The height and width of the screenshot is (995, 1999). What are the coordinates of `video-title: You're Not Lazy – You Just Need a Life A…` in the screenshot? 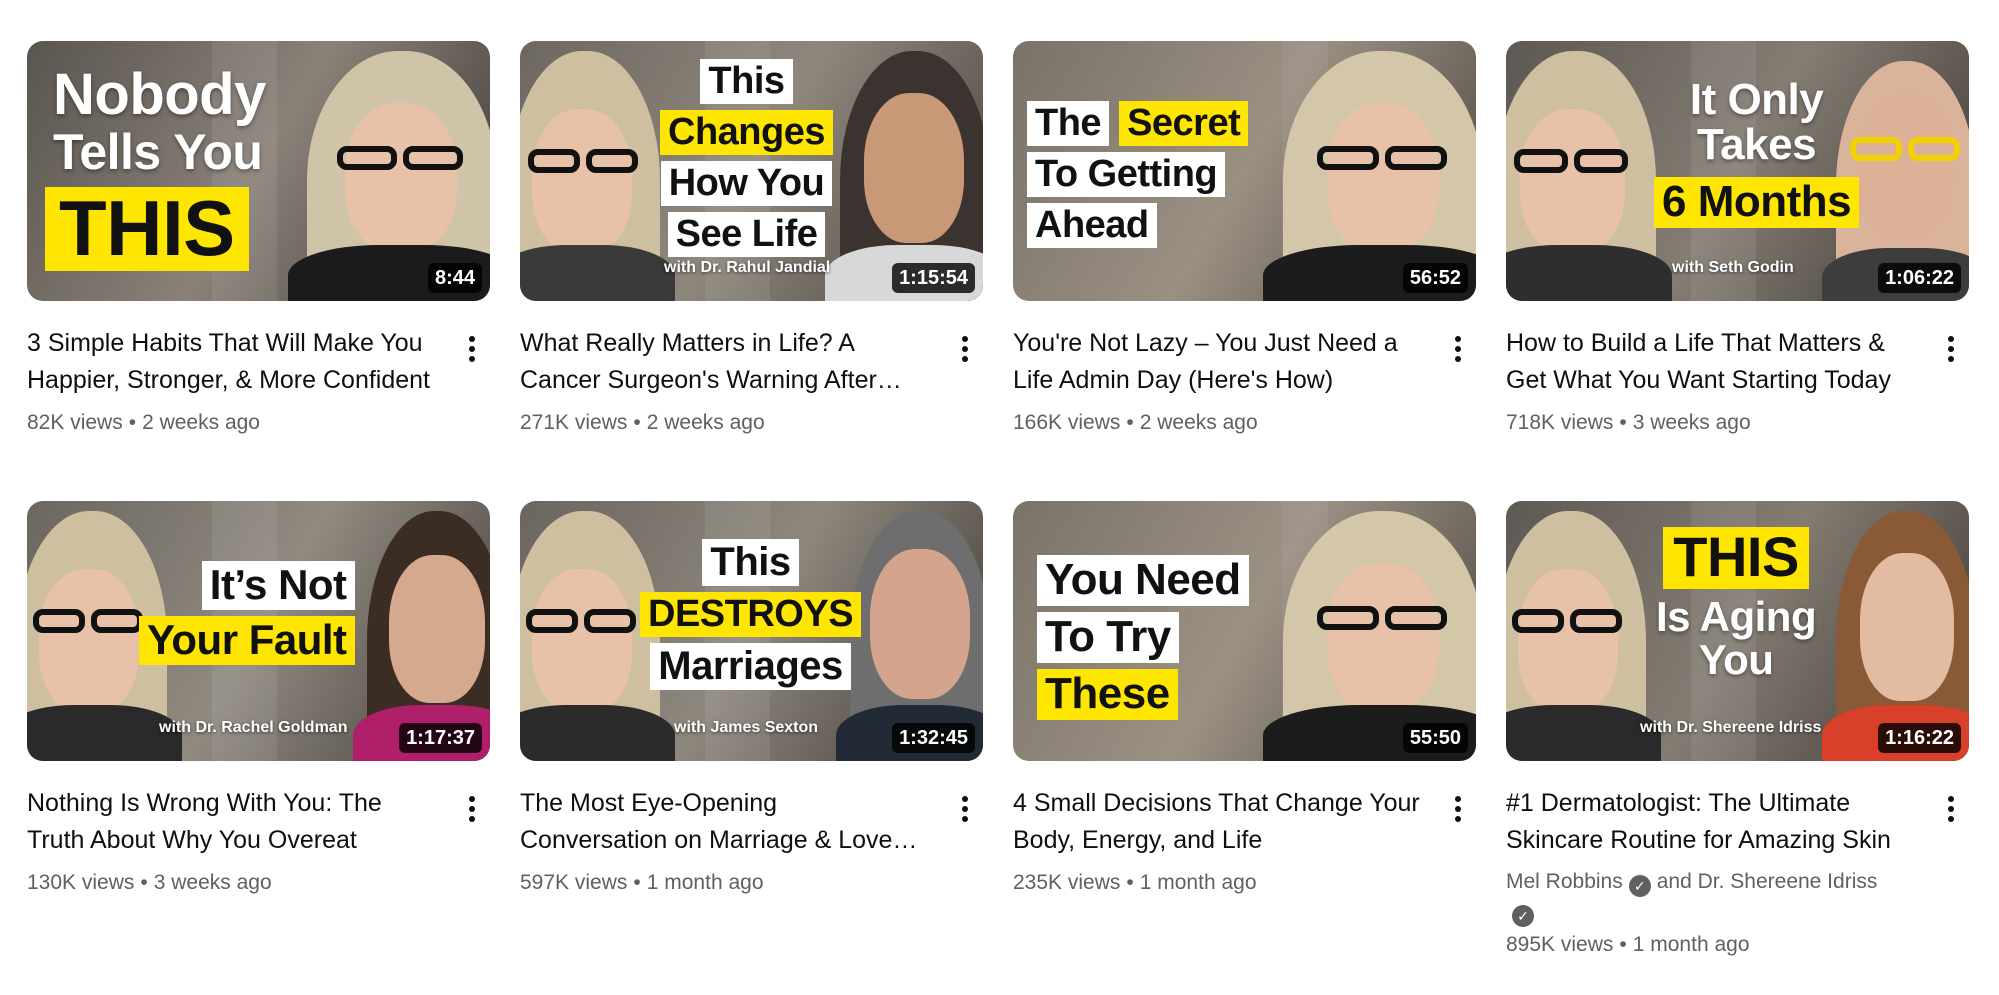 It's located at (1218, 362).